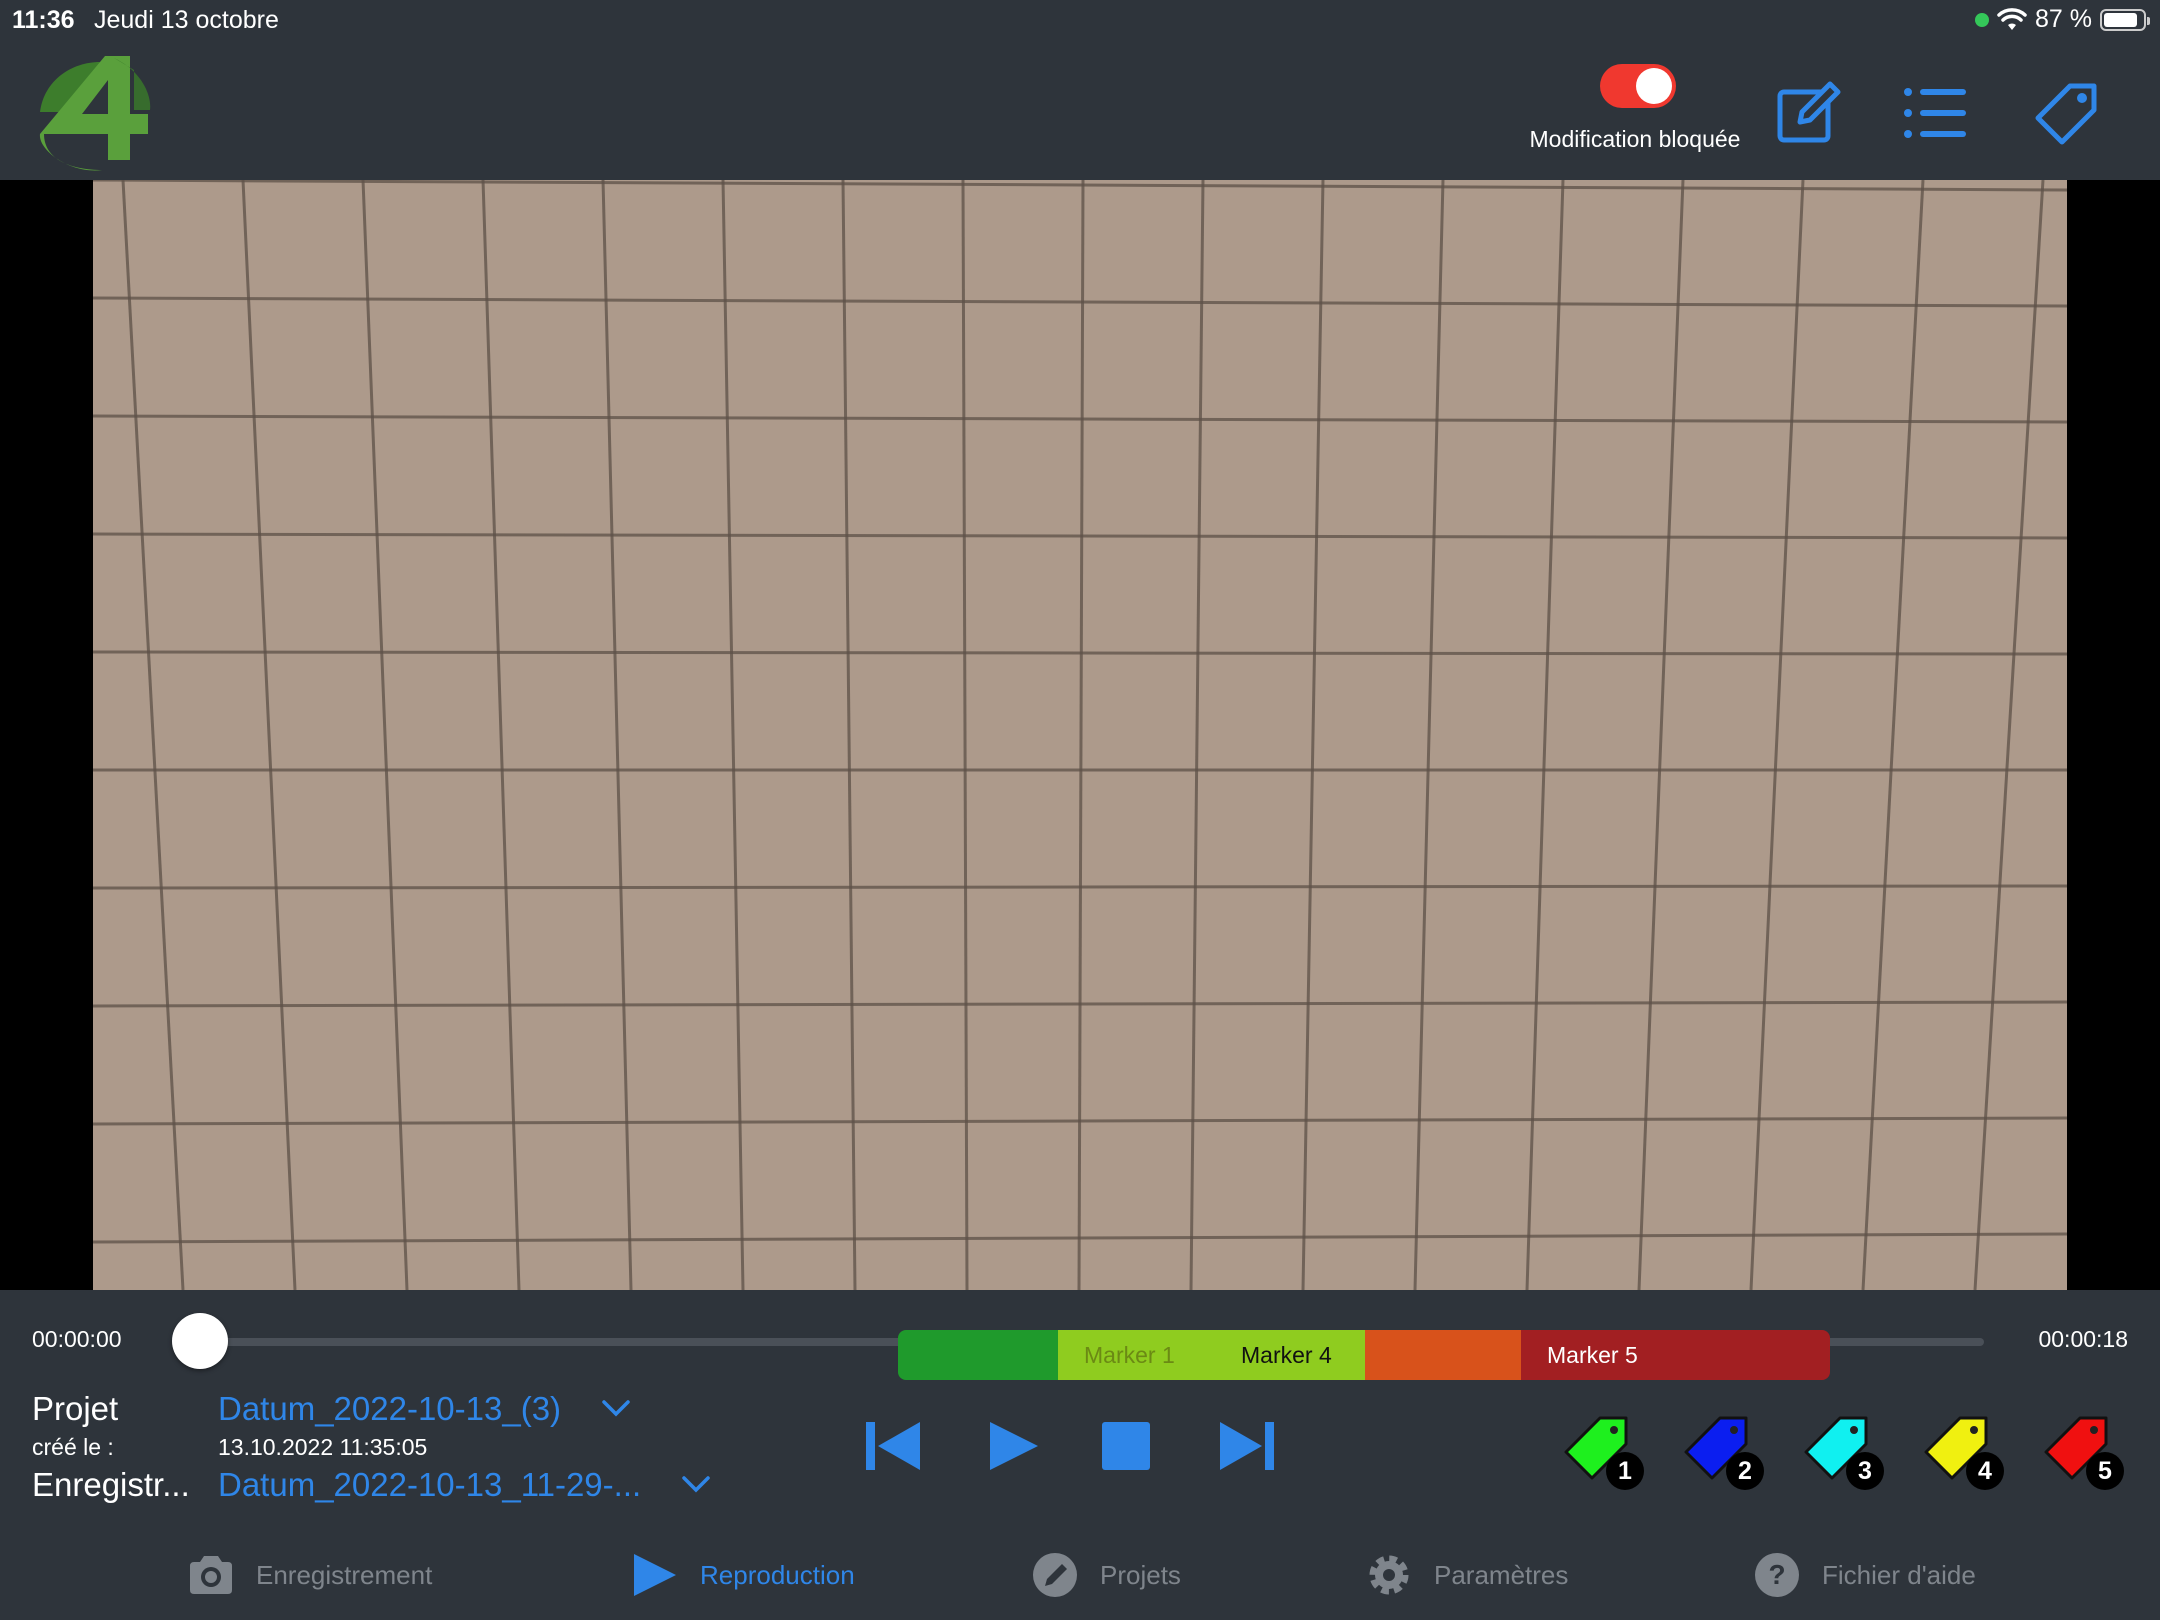 Image resolution: width=2160 pixels, height=1620 pixels. What do you see at coordinates (1807, 113) in the screenshot?
I see `edit-icon` at bounding box center [1807, 113].